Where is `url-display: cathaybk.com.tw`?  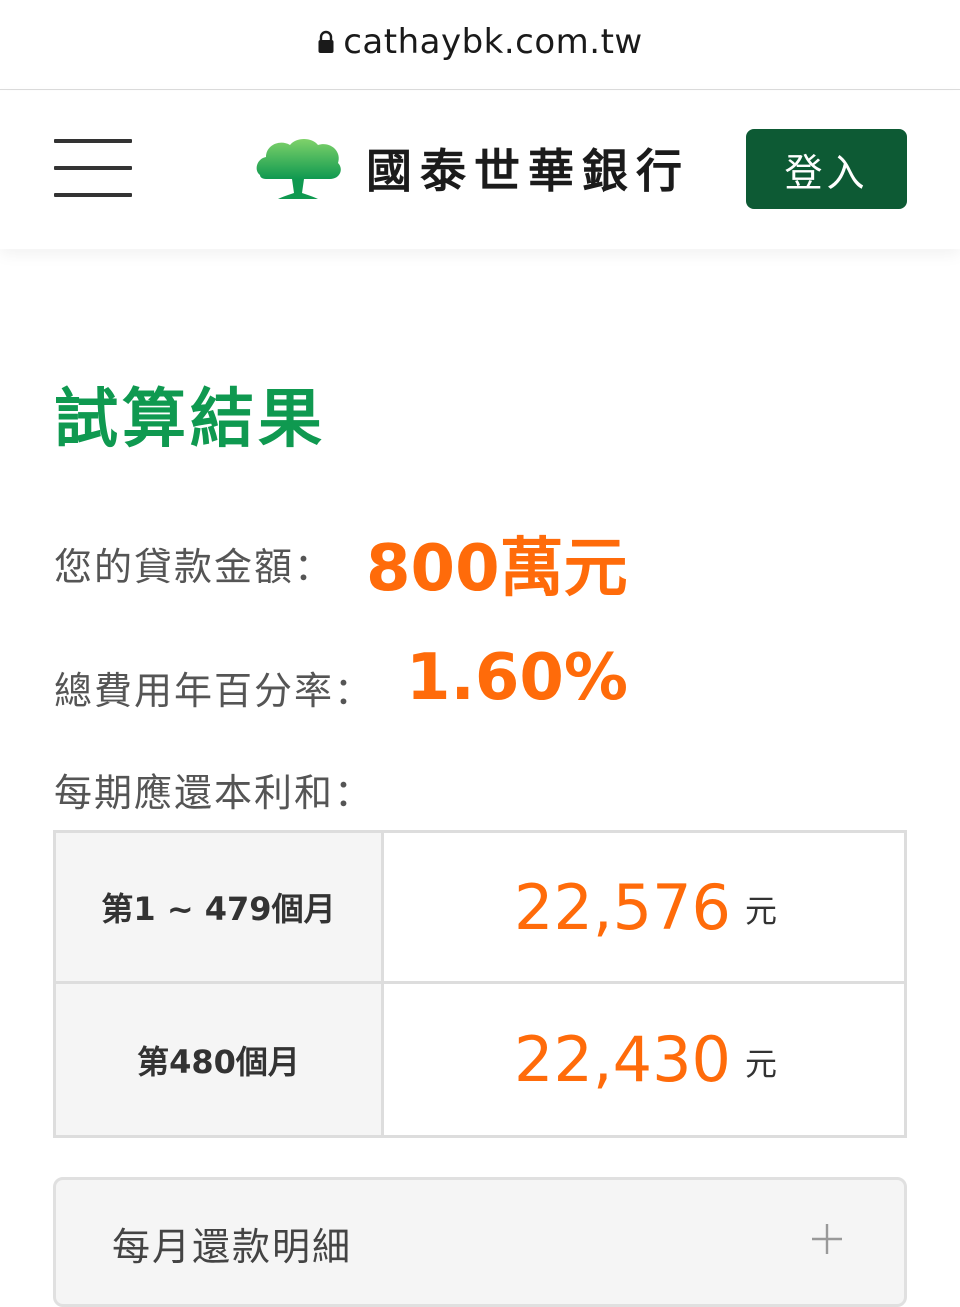
url-display: cathaybk.com.tw is located at coordinates (480, 42).